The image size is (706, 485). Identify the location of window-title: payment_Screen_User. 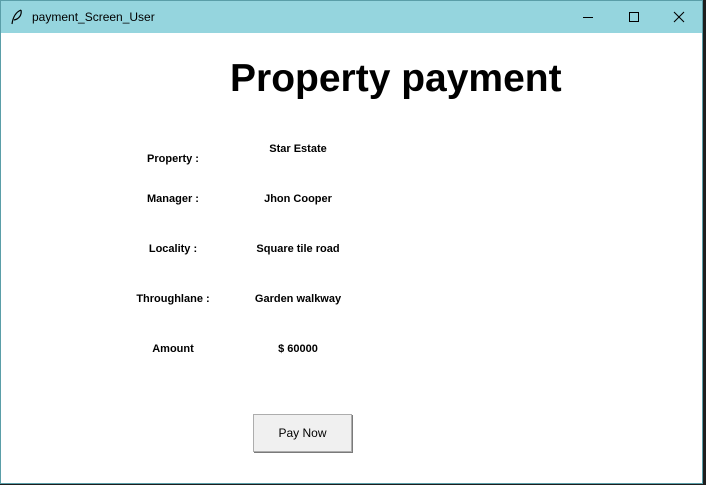
(93, 17).